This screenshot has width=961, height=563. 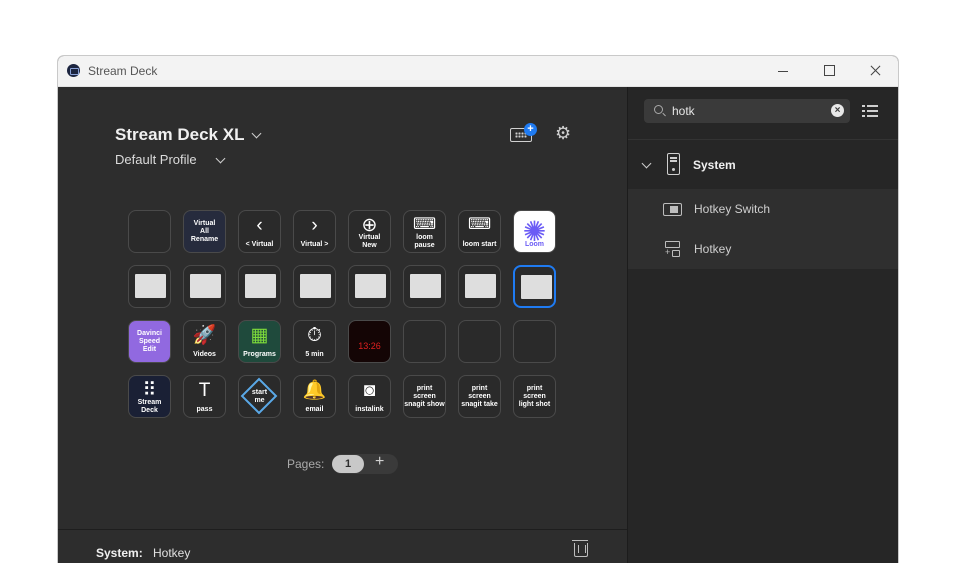 I want to click on key-label: loom start, so click(x=479, y=244).